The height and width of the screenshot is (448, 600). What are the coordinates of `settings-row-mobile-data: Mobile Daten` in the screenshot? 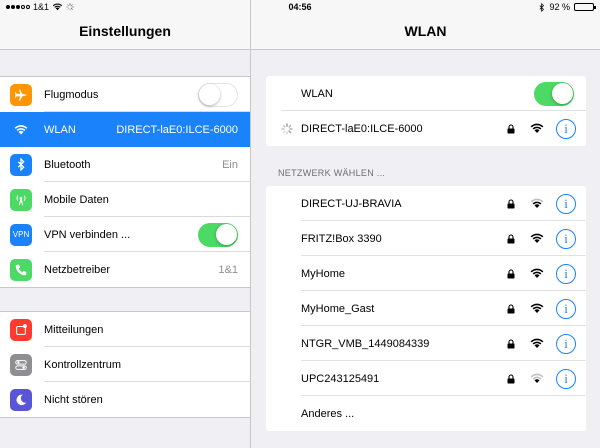 It's located at (125, 199).